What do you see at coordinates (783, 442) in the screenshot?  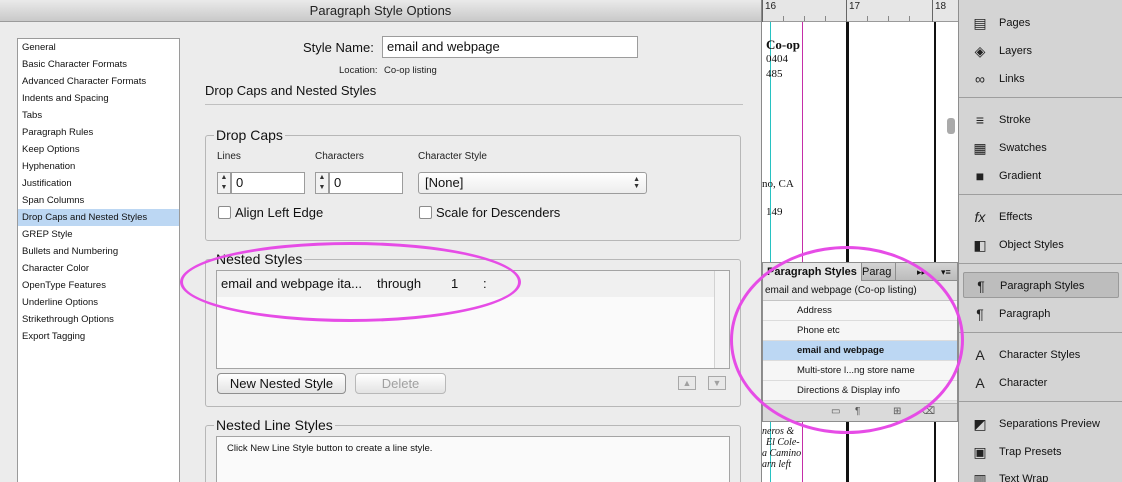 I see `doc-text-line: El Cole-` at bounding box center [783, 442].